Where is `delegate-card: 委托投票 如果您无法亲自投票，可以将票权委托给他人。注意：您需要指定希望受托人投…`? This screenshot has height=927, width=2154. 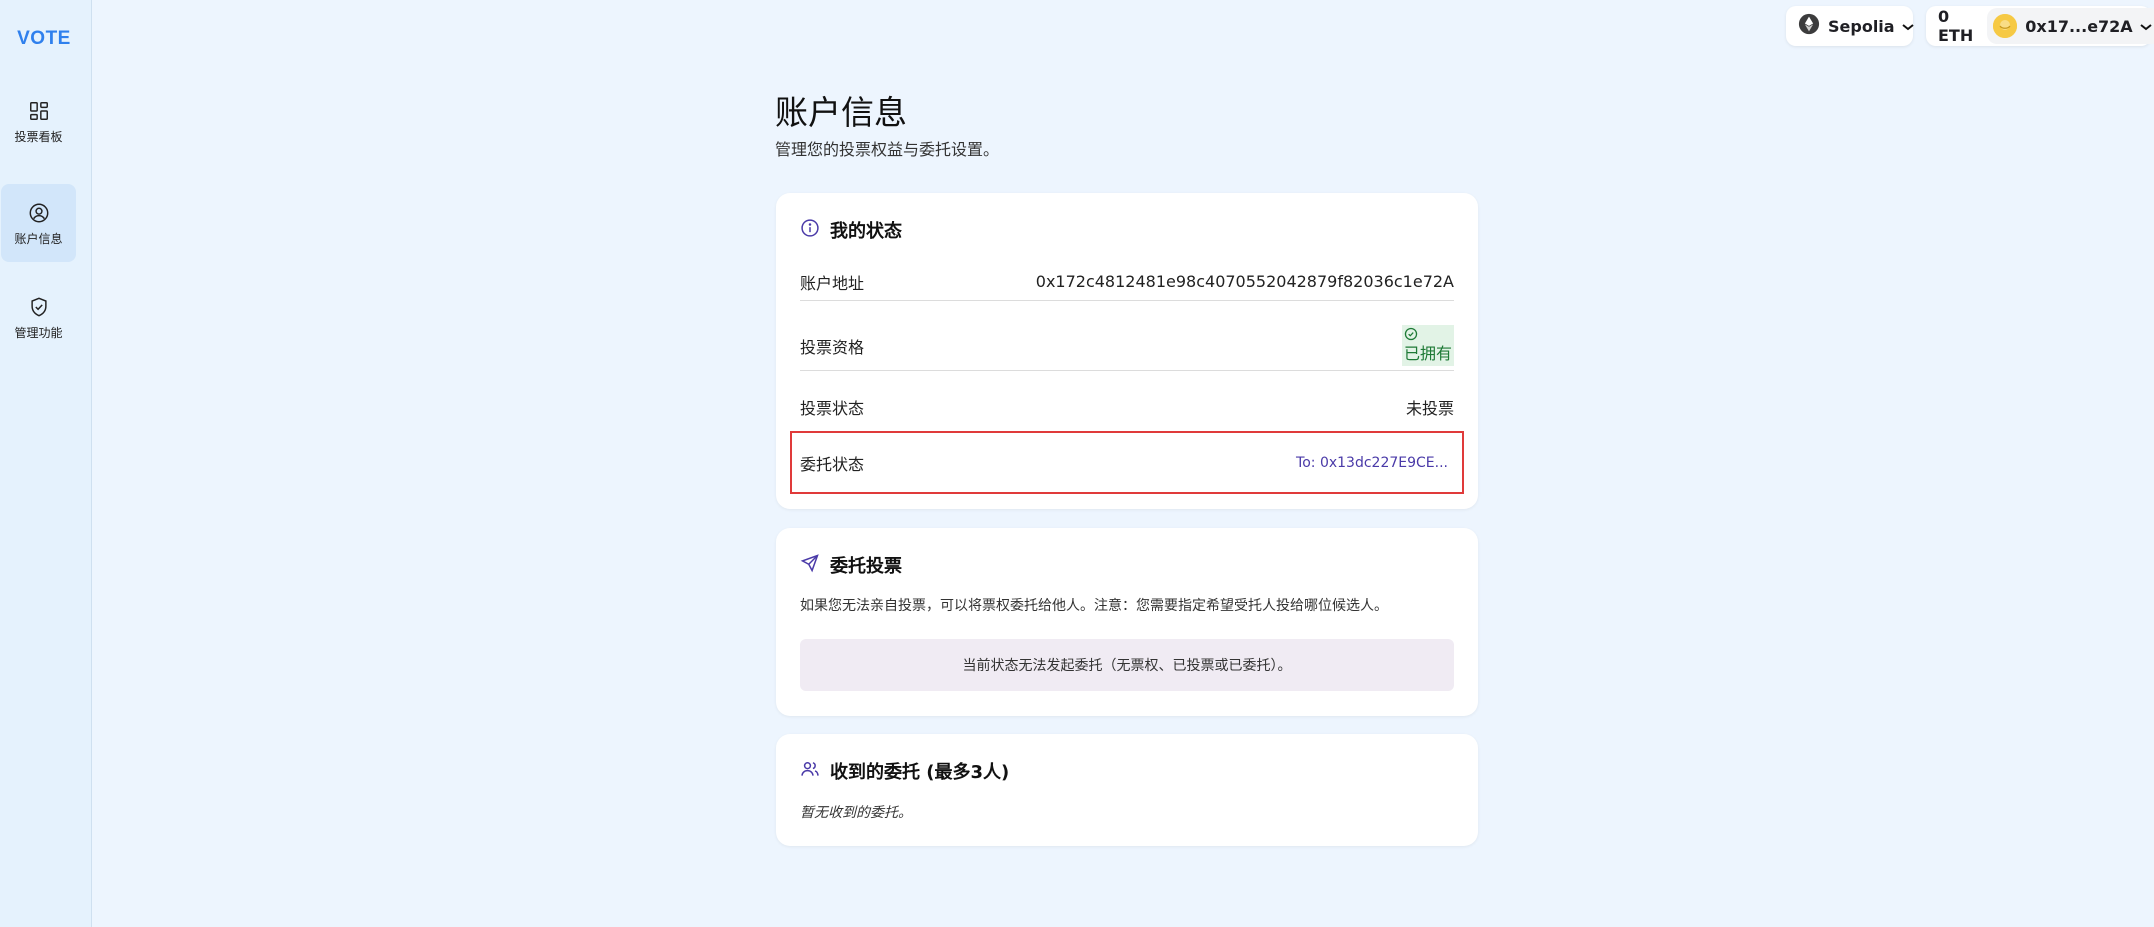 delegate-card: 委托投票 如果您无法亲自投票，可以将票权委托给他人。注意：您需要指定希望受托人投… is located at coordinates (1127, 622).